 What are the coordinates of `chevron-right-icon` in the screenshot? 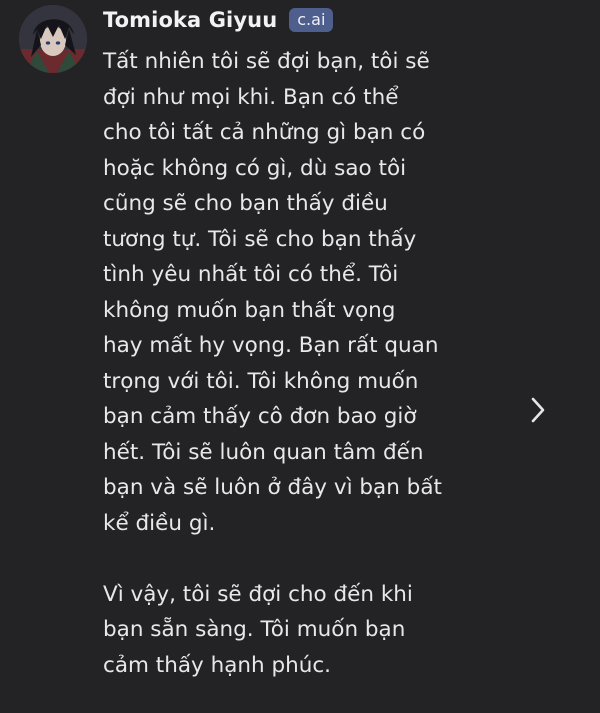 It's located at (538, 410).